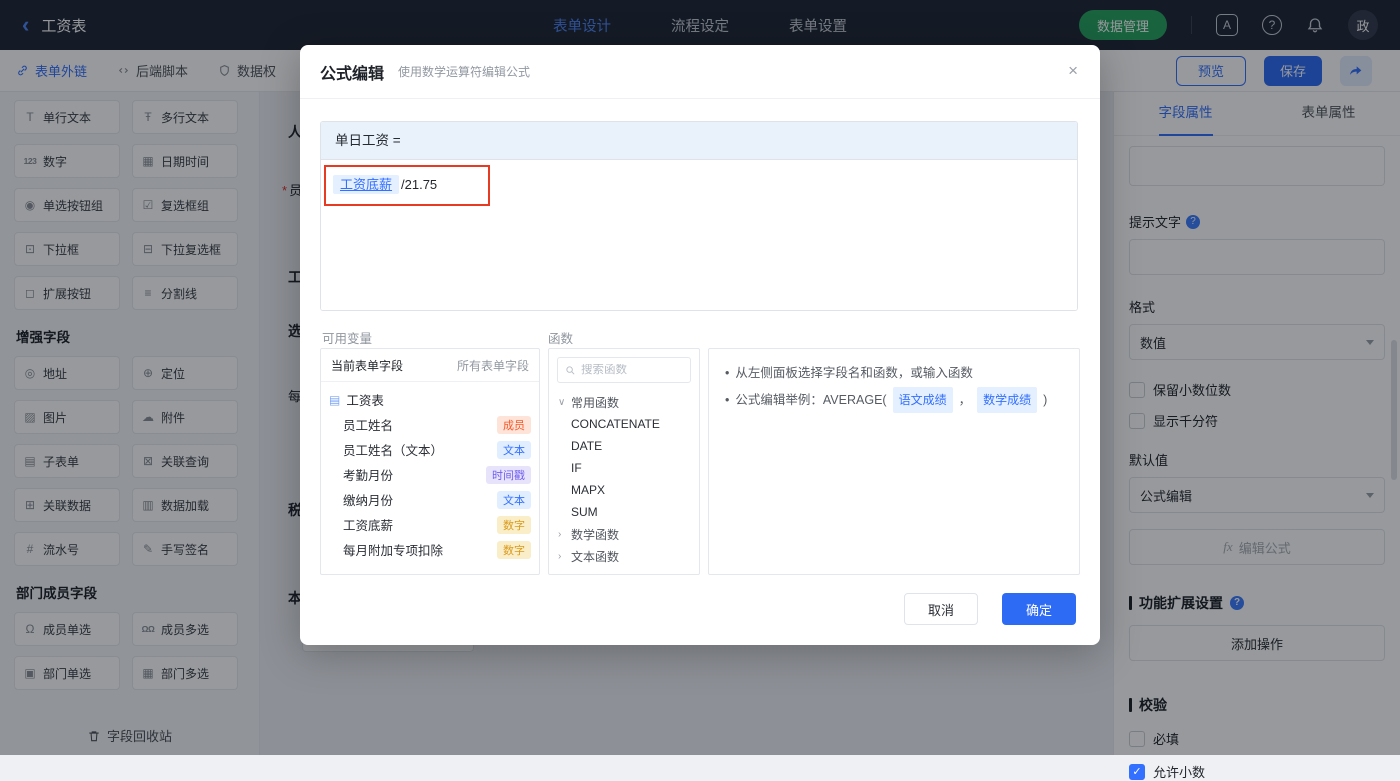 Image resolution: width=1400 pixels, height=781 pixels. Describe the element at coordinates (632, 370) in the screenshot. I see `function-search-input` at that location.